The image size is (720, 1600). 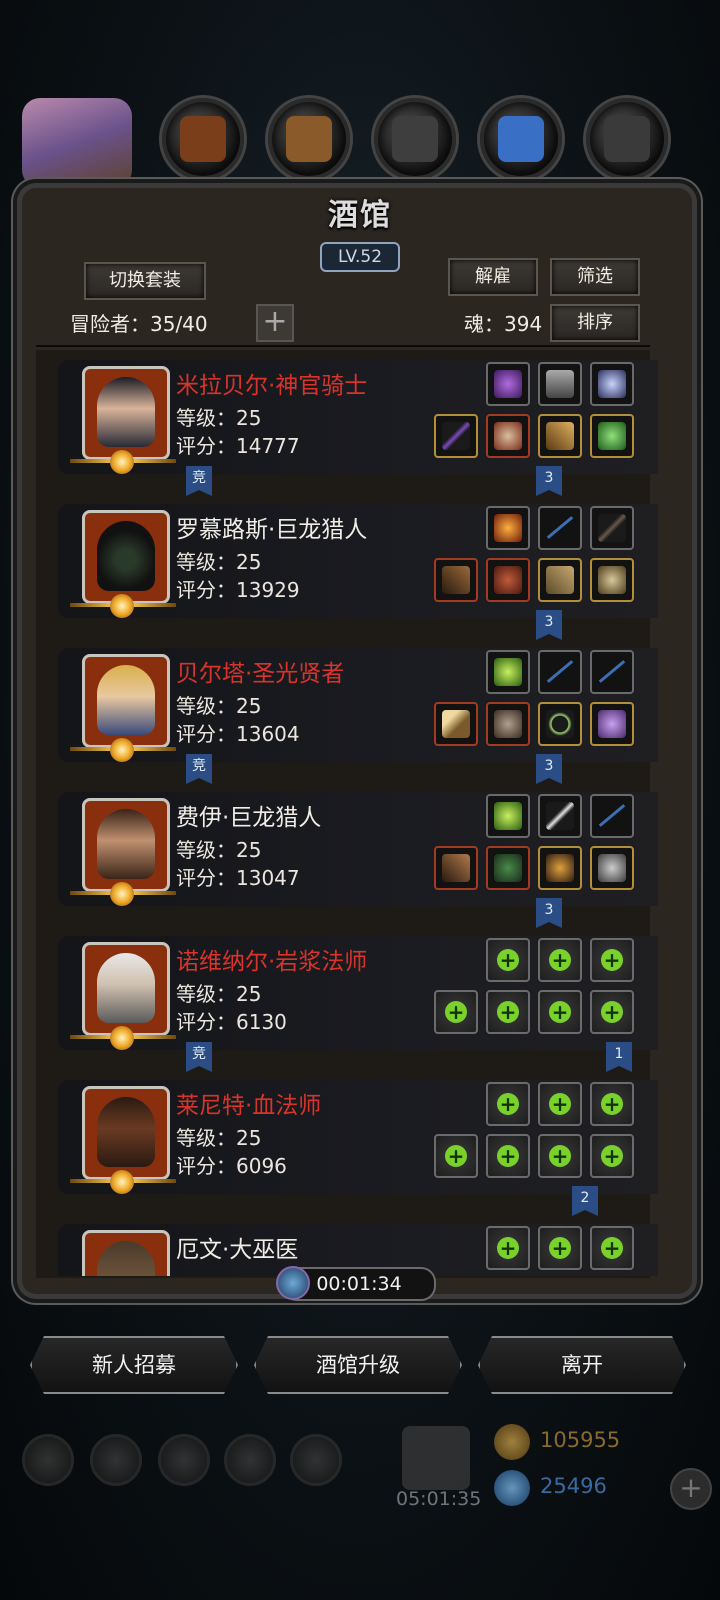 I want to click on gear-slot-potion, so click(x=560, y=384).